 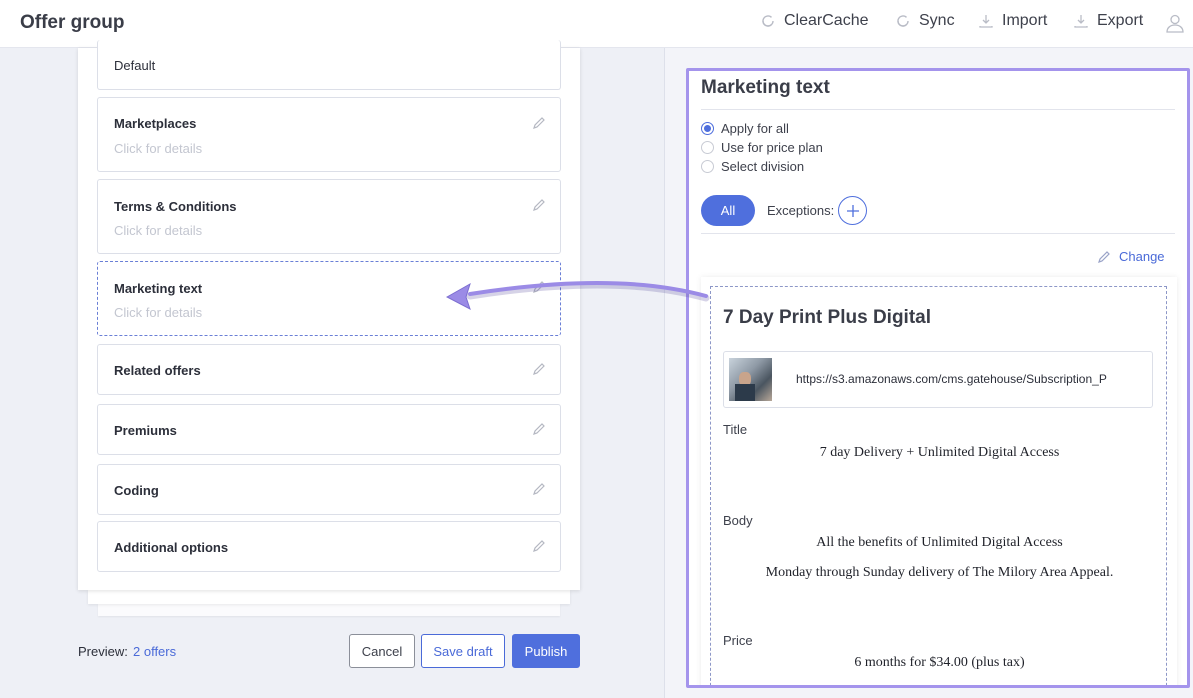 I want to click on user-icon, so click(x=1175, y=25).